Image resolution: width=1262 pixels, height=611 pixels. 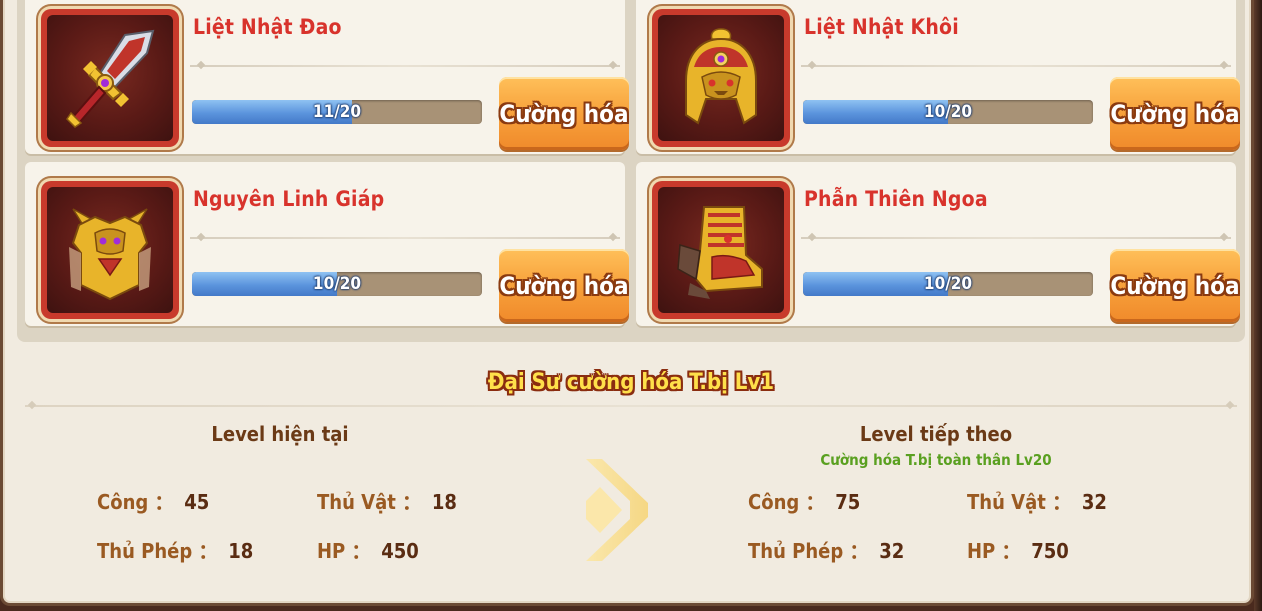 What do you see at coordinates (153, 500) in the screenshot?
I see `stat-attack-current: Công： 45` at bounding box center [153, 500].